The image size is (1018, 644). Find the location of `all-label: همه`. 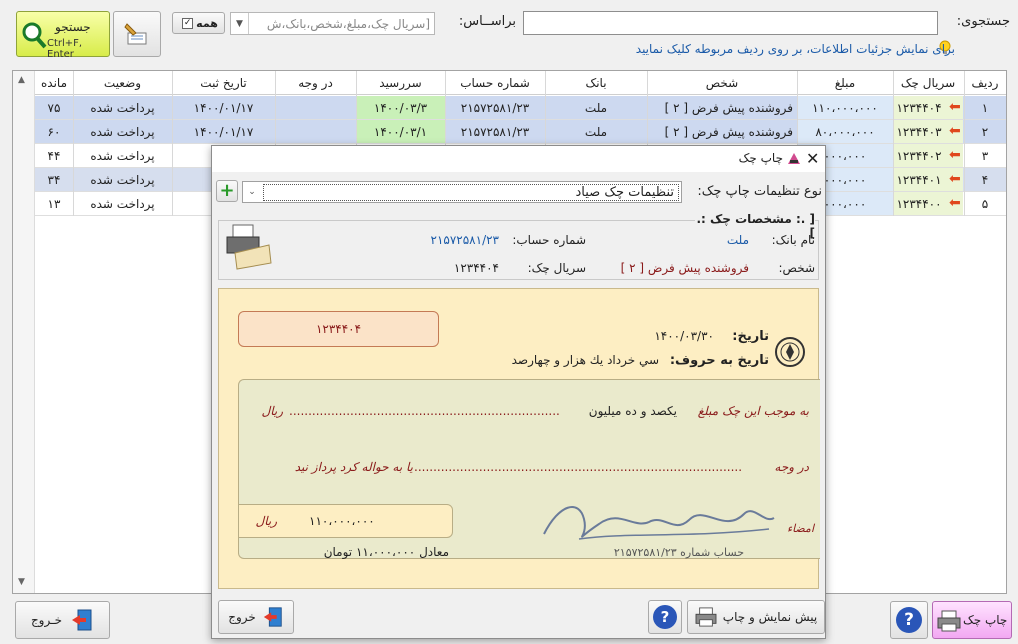

all-label: همه is located at coordinates (207, 23).